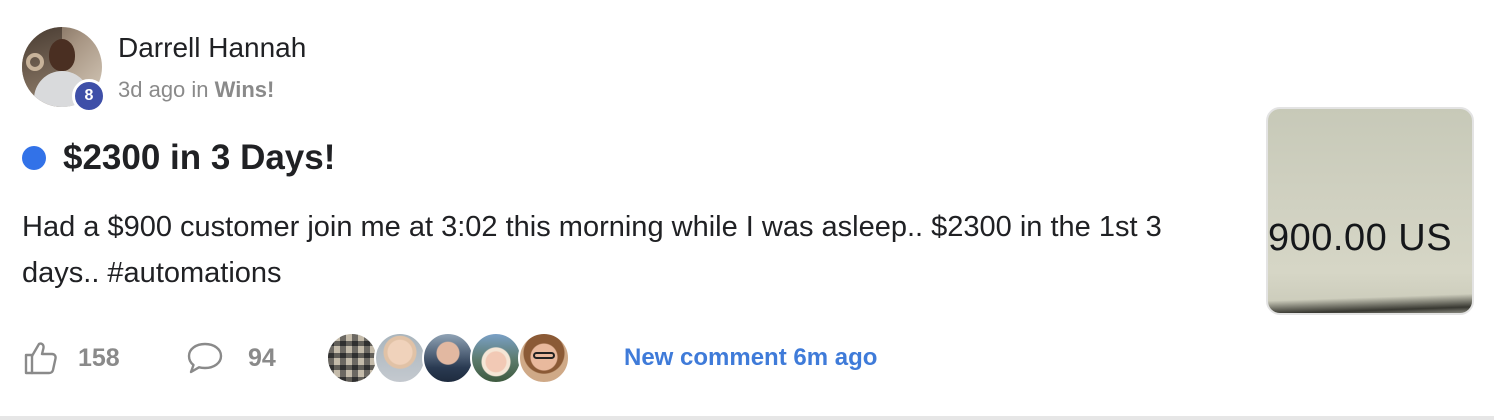 The image size is (1494, 420). I want to click on thumbnail-shadow, so click(1370, 302).